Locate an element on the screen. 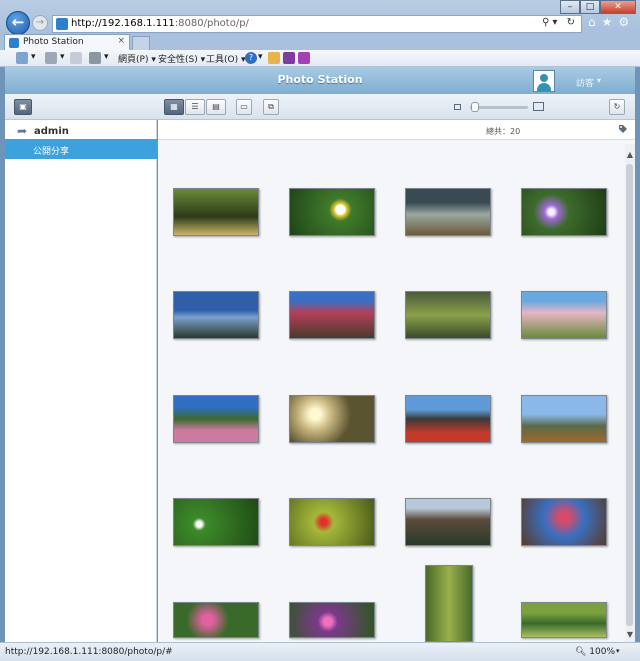 This screenshot has height=661, width=640. minimize-button: – is located at coordinates (570, 7).